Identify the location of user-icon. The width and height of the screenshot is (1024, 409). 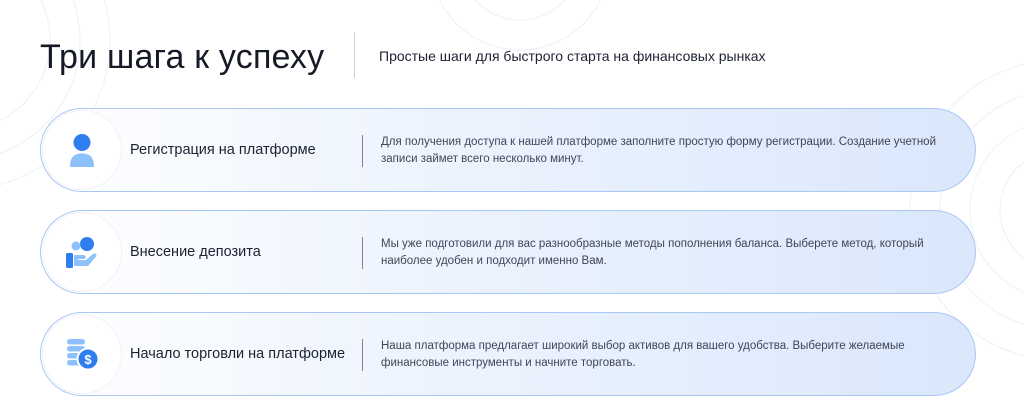
(82, 150).